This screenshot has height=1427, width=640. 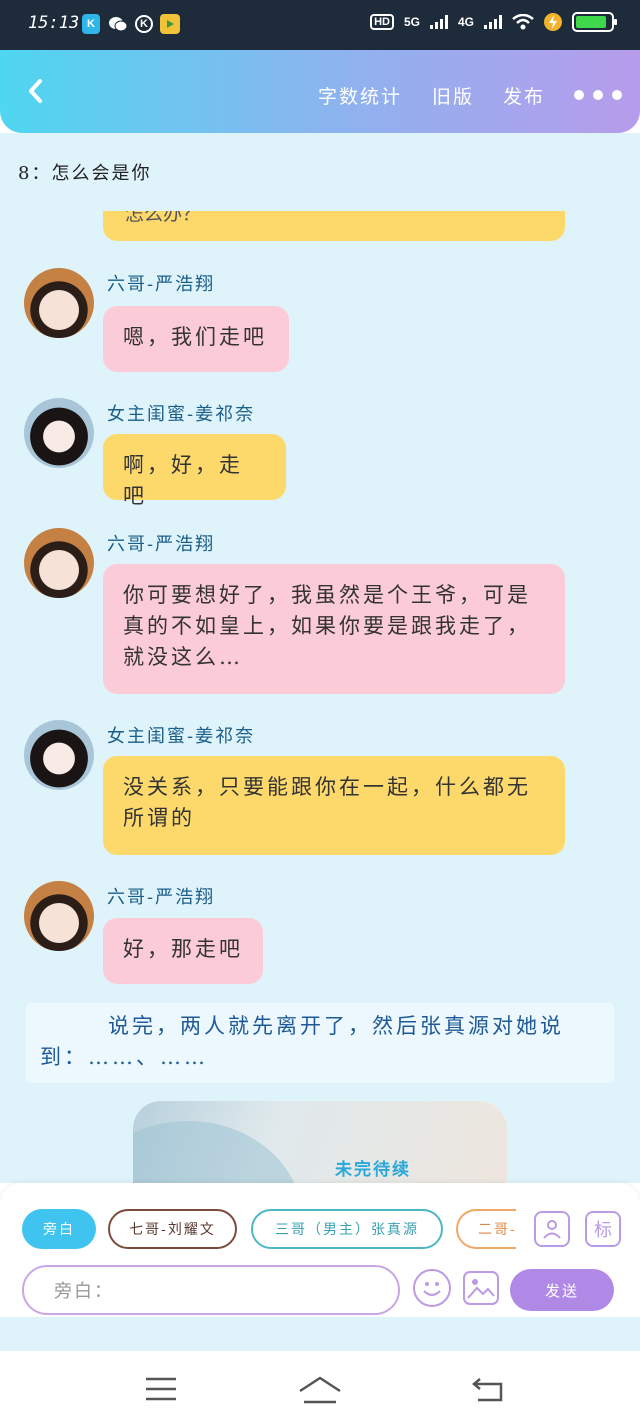 What do you see at coordinates (211, 1290) in the screenshot?
I see `message-input: 旁白：` at bounding box center [211, 1290].